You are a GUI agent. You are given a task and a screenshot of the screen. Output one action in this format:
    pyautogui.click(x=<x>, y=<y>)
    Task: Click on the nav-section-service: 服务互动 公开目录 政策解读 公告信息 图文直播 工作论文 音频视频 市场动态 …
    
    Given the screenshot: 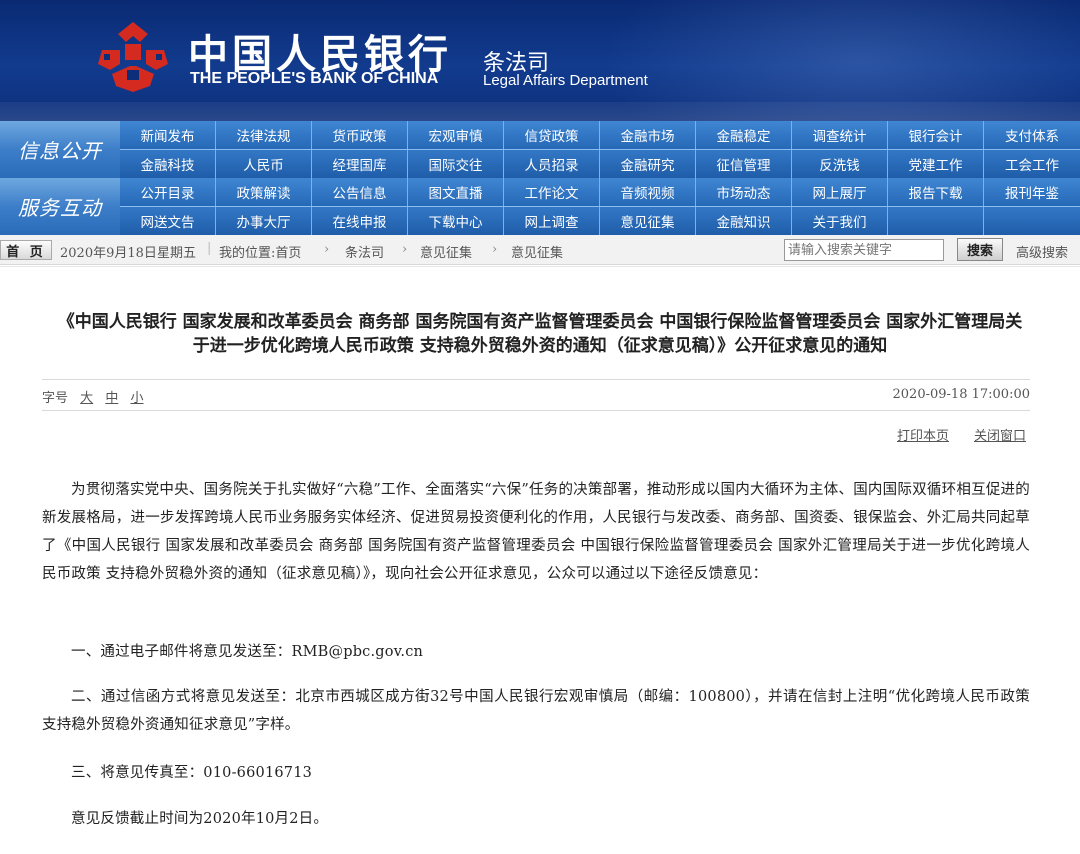 What is the action you would take?
    pyautogui.click(x=540, y=206)
    